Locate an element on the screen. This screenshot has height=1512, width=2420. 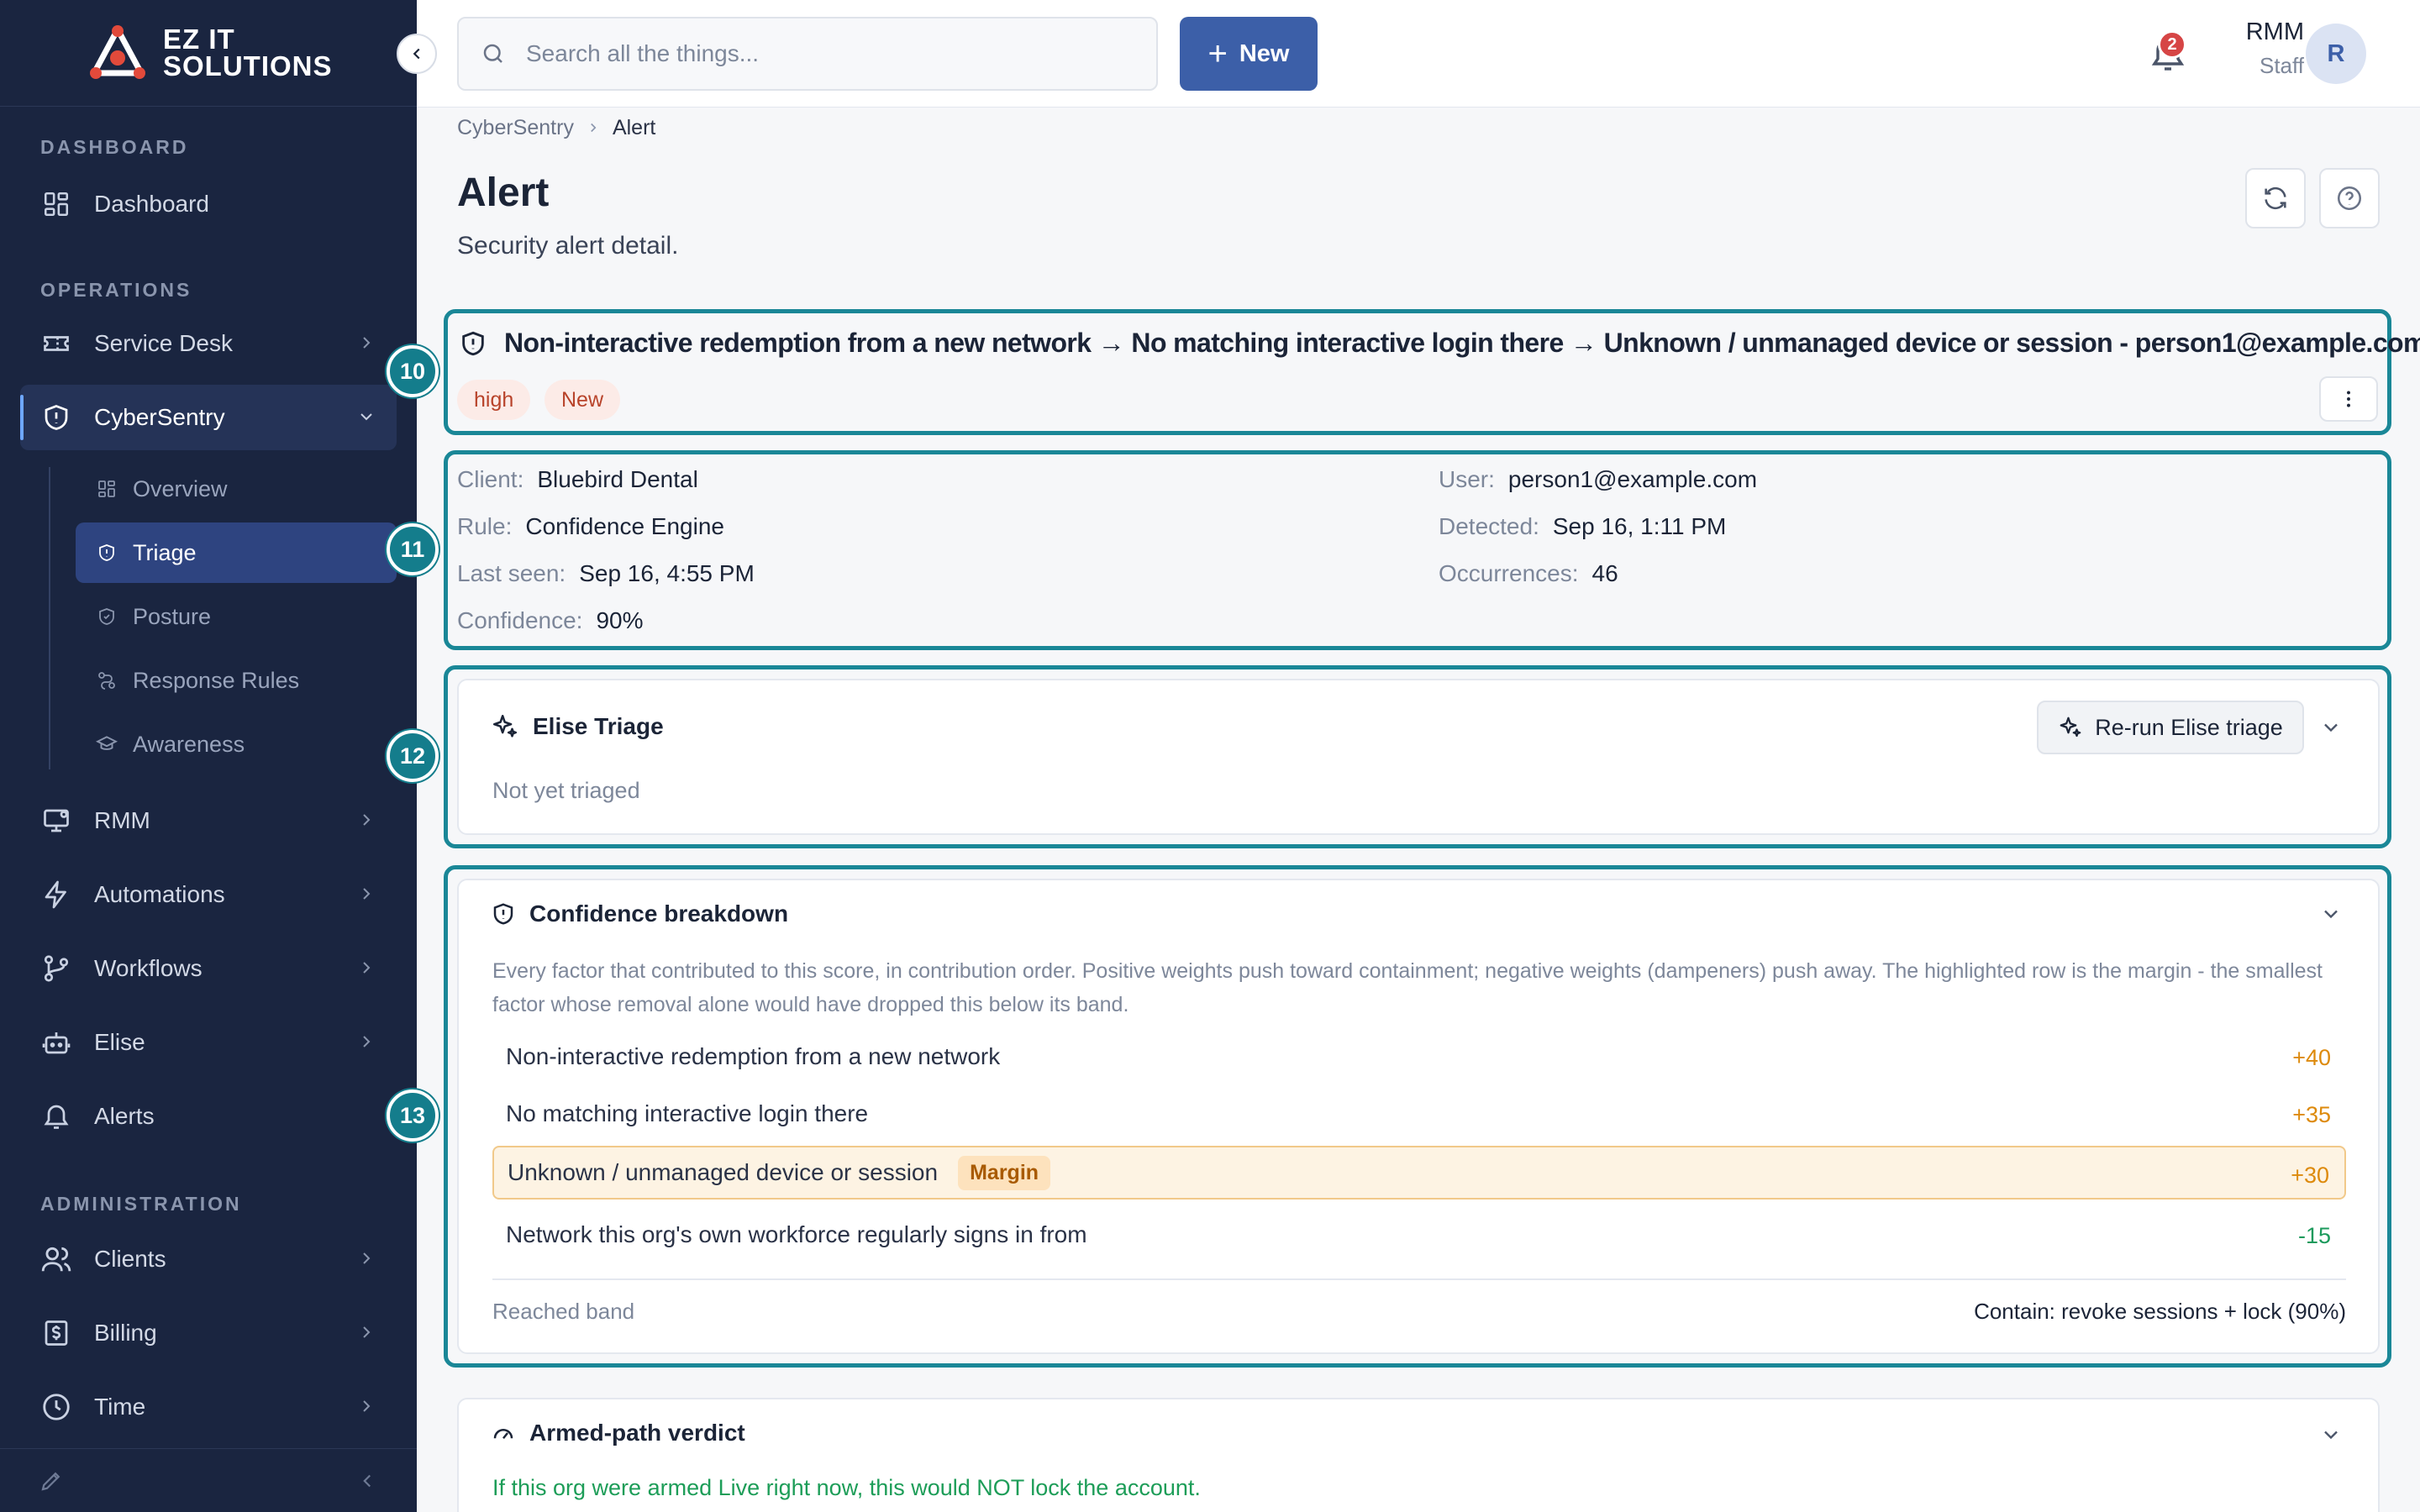
detail-last-seen: Last seen: Sep 16, 4:55 PM is located at coordinates (606, 573).